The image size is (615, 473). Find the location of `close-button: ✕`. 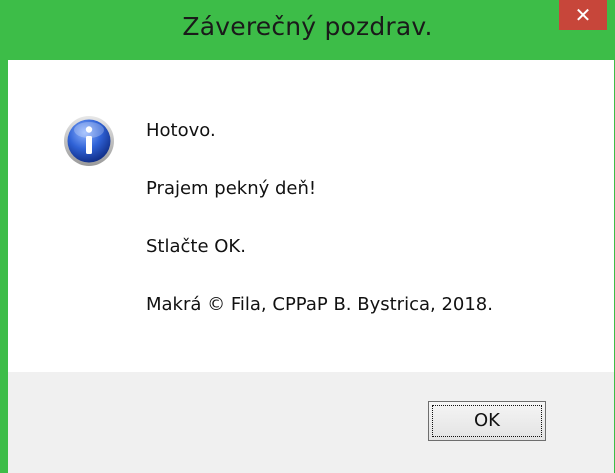

close-button: ✕ is located at coordinates (583, 15).